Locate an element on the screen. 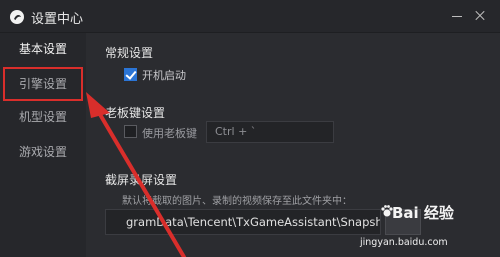 Image resolution: width=500 pixels, height=257 pixels. highlight-box is located at coordinates (43, 84).